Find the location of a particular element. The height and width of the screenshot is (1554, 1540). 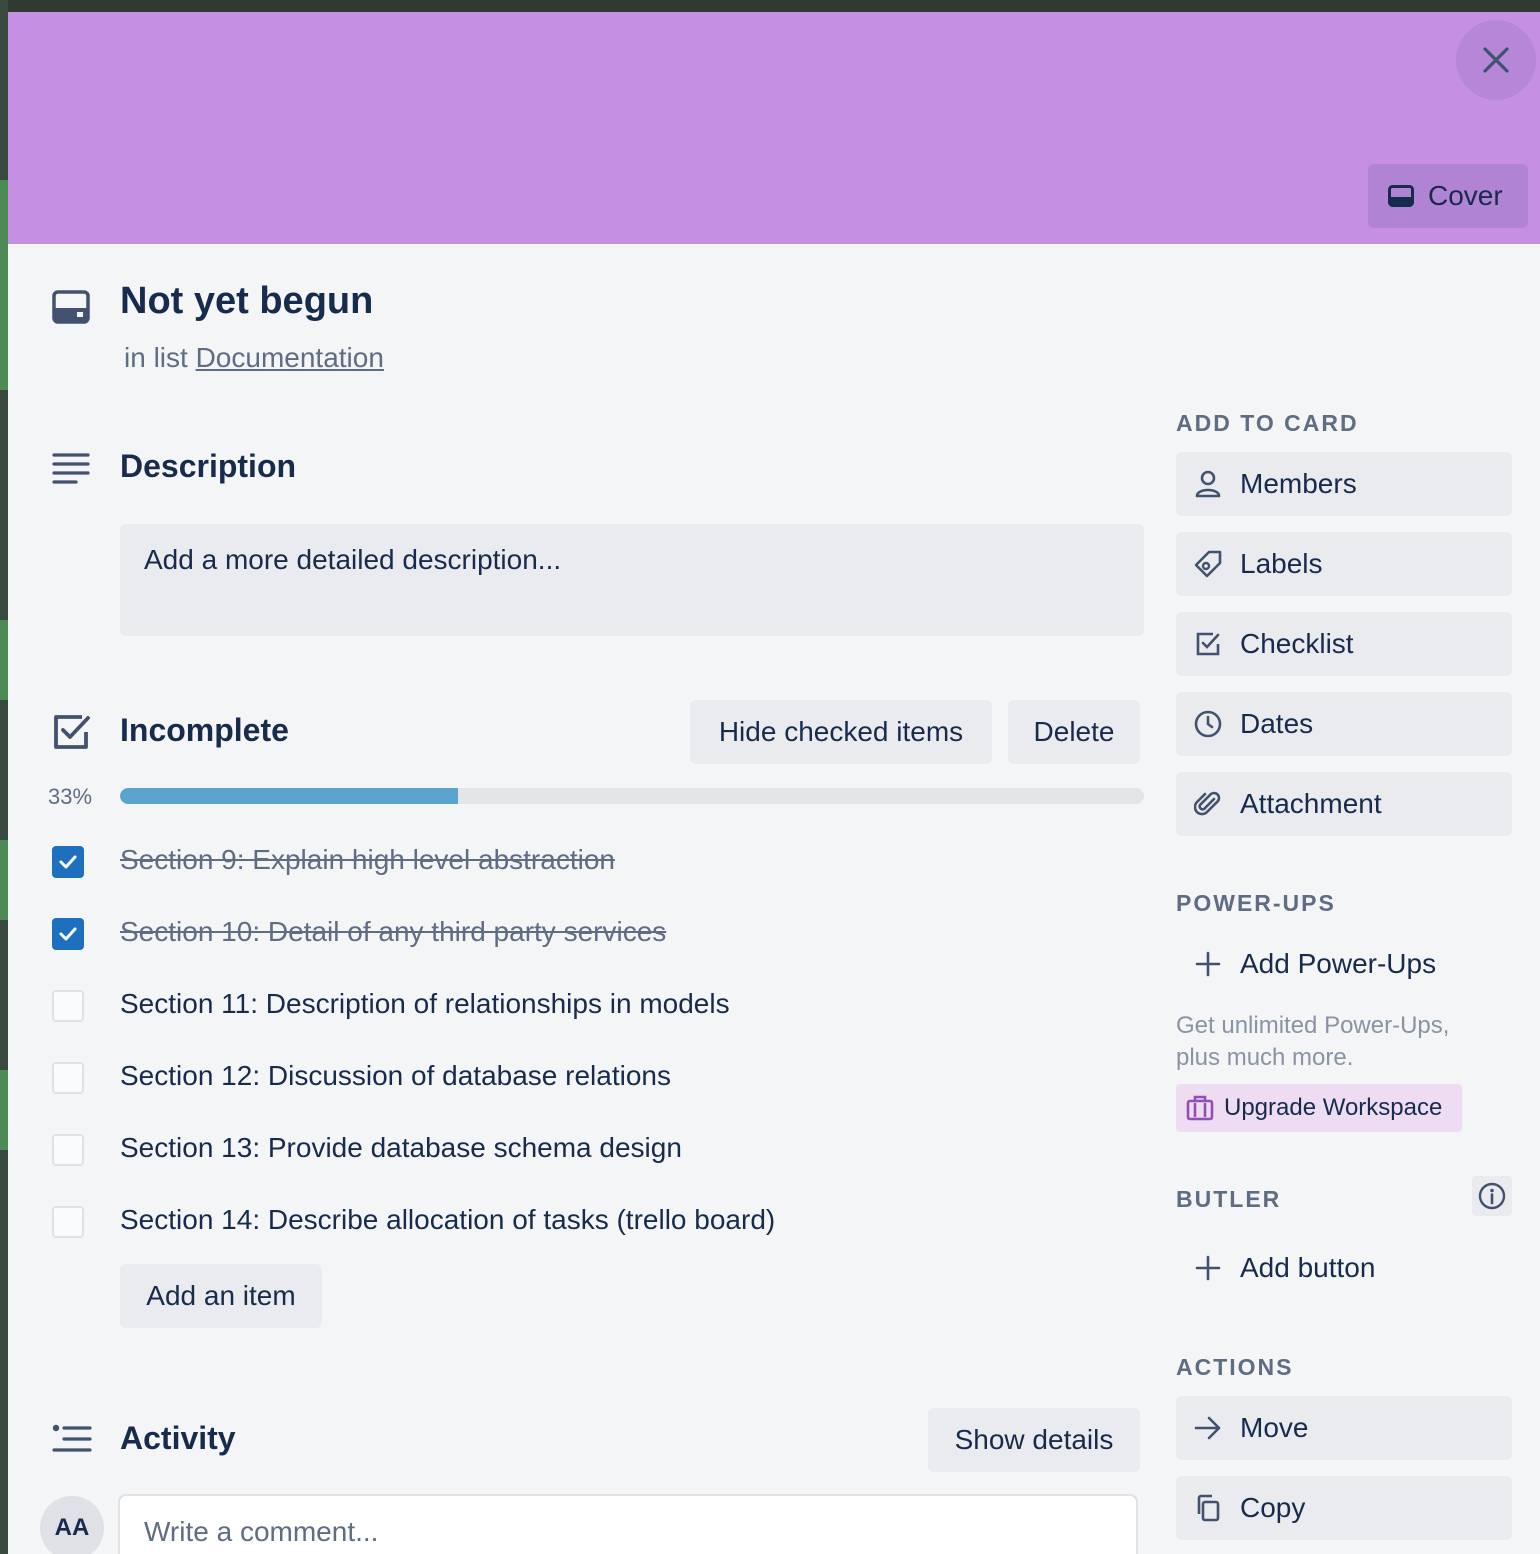

dates-label: Dates is located at coordinates (1277, 723).